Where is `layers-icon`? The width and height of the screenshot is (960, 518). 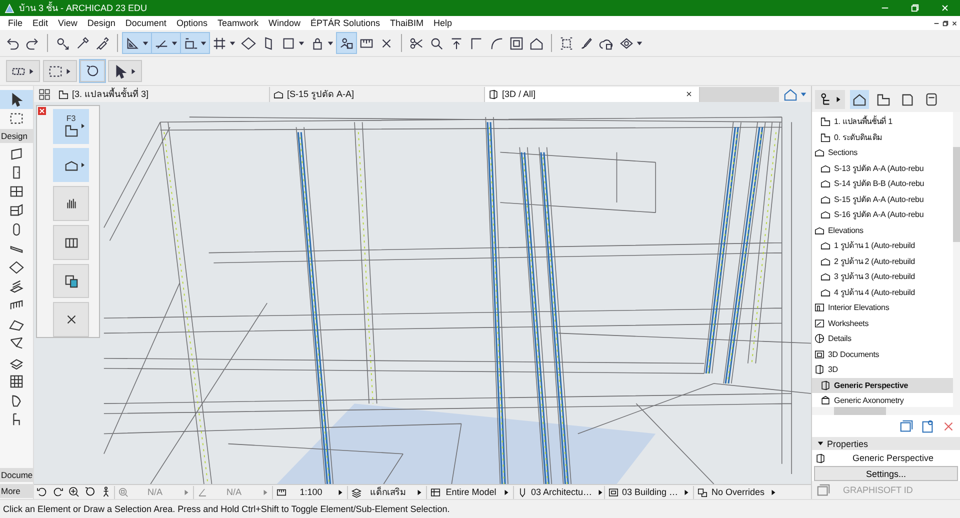
layers-icon is located at coordinates (356, 492).